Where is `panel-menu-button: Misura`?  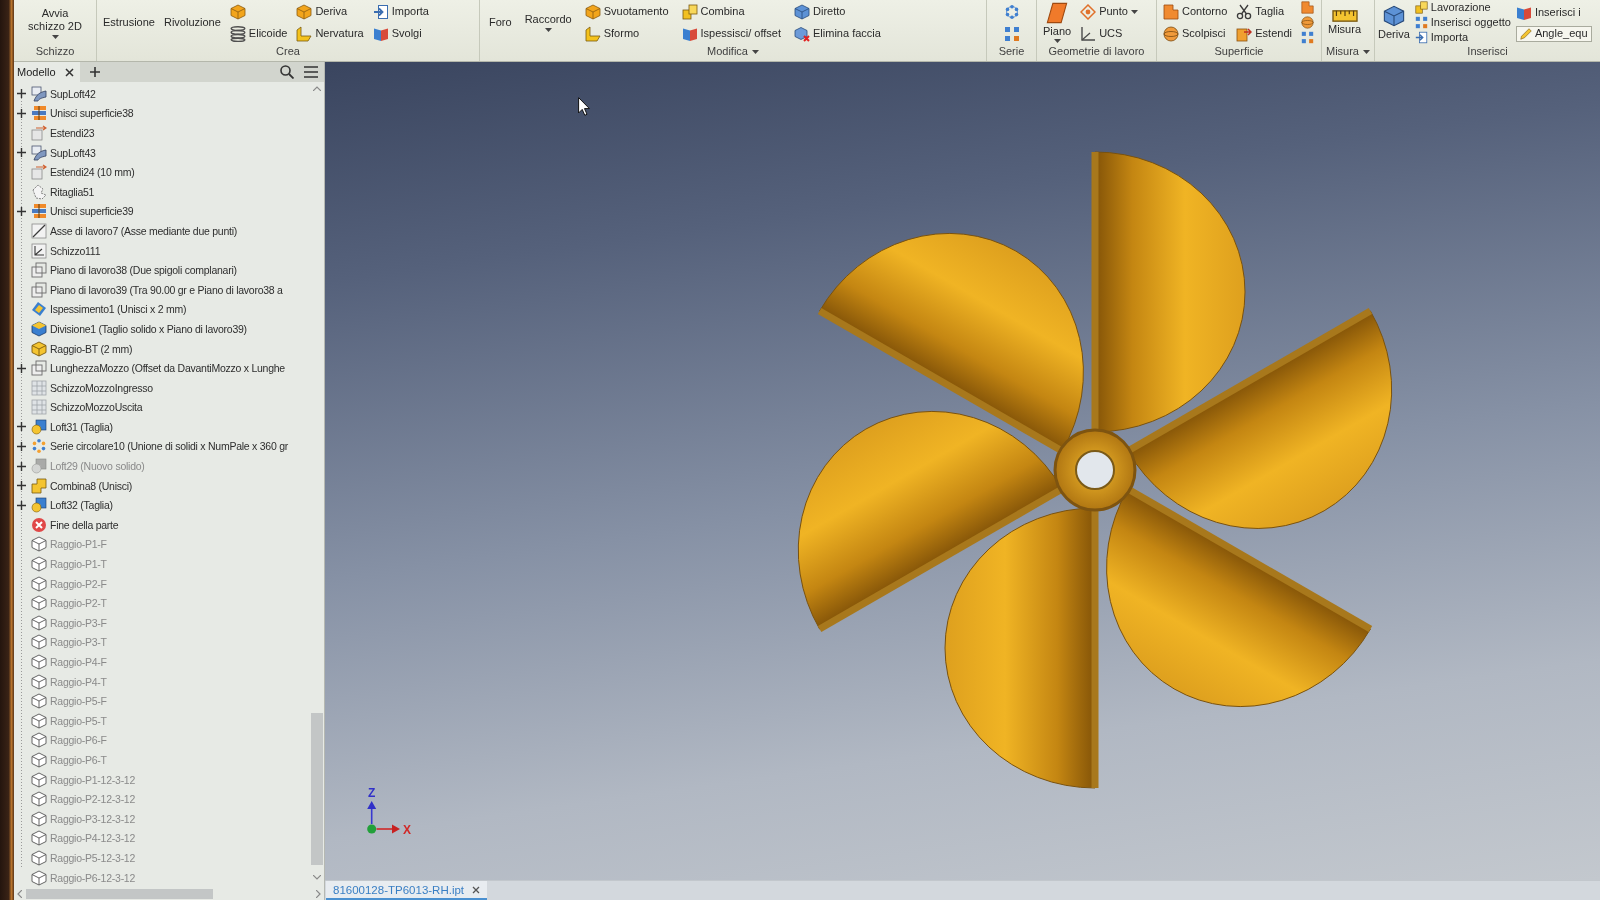
panel-menu-button: Misura is located at coordinates (1348, 51).